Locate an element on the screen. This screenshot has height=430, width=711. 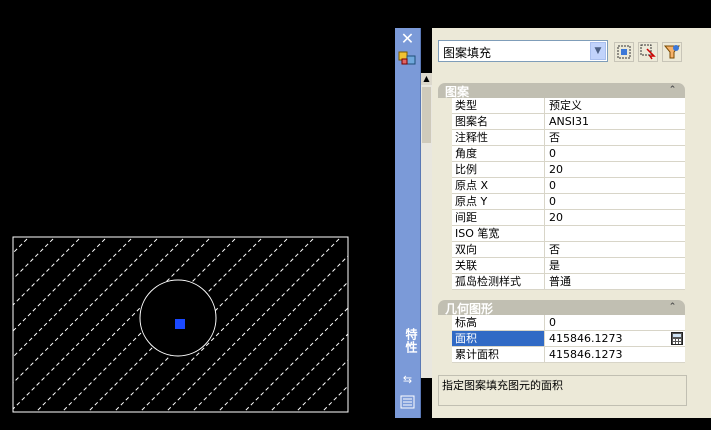
property-row: 标高 0 is located at coordinates (568, 323).